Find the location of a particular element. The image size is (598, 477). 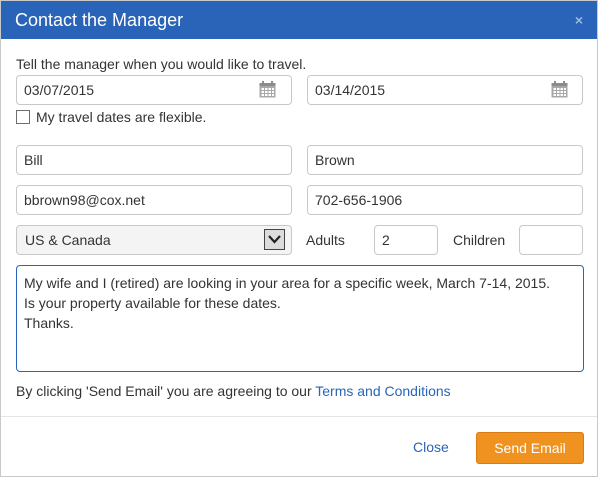

terms-link: Terms and Conditions is located at coordinates (382, 391).